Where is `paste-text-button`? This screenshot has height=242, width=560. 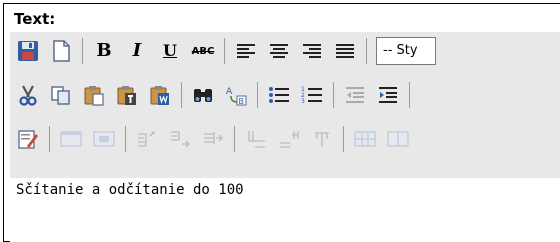 paste-text-button is located at coordinates (127, 95).